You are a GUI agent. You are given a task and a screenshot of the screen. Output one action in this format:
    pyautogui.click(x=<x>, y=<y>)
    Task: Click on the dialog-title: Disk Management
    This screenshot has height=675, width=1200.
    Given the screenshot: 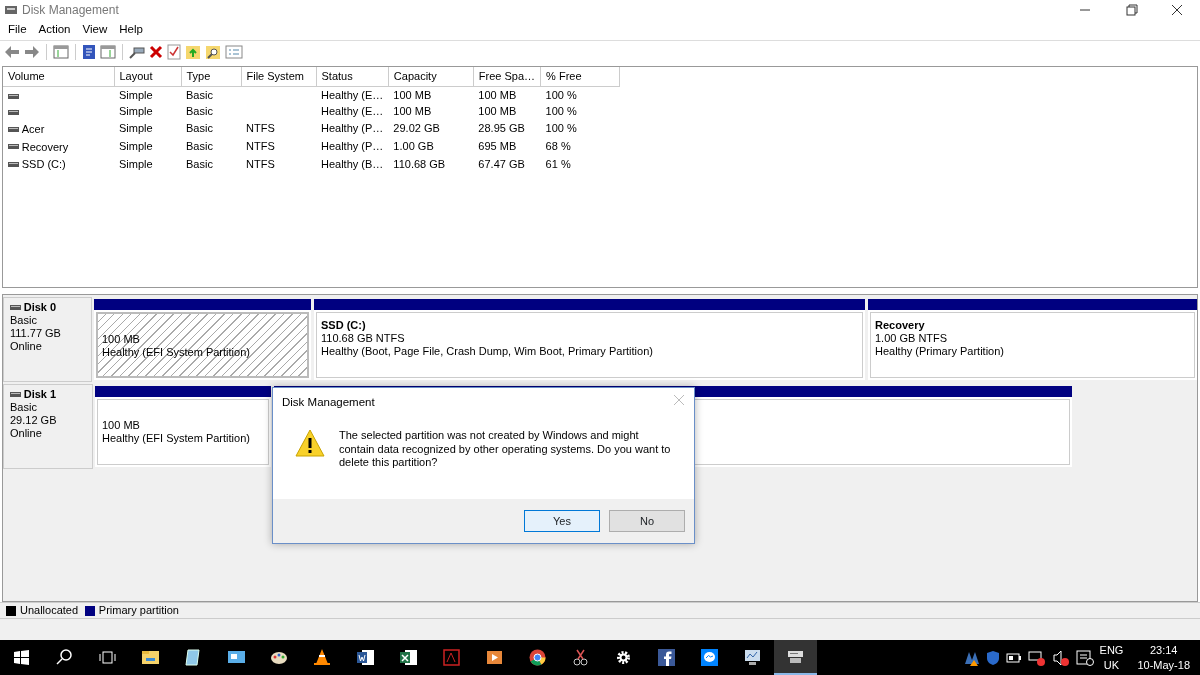 What is the action you would take?
    pyautogui.click(x=328, y=402)
    